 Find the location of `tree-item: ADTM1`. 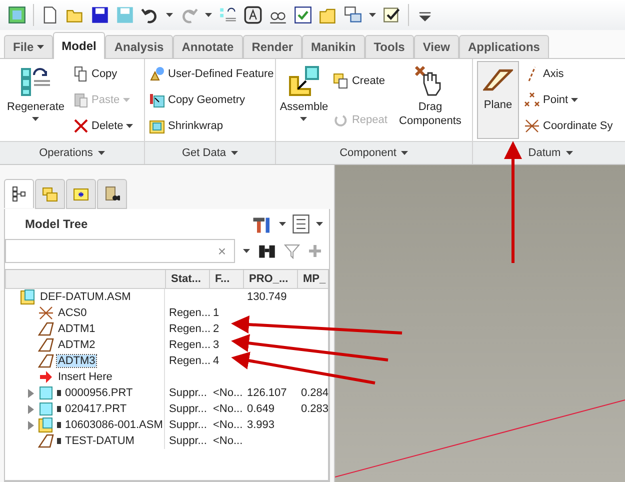

tree-item: ADTM1 is located at coordinates (76, 329).